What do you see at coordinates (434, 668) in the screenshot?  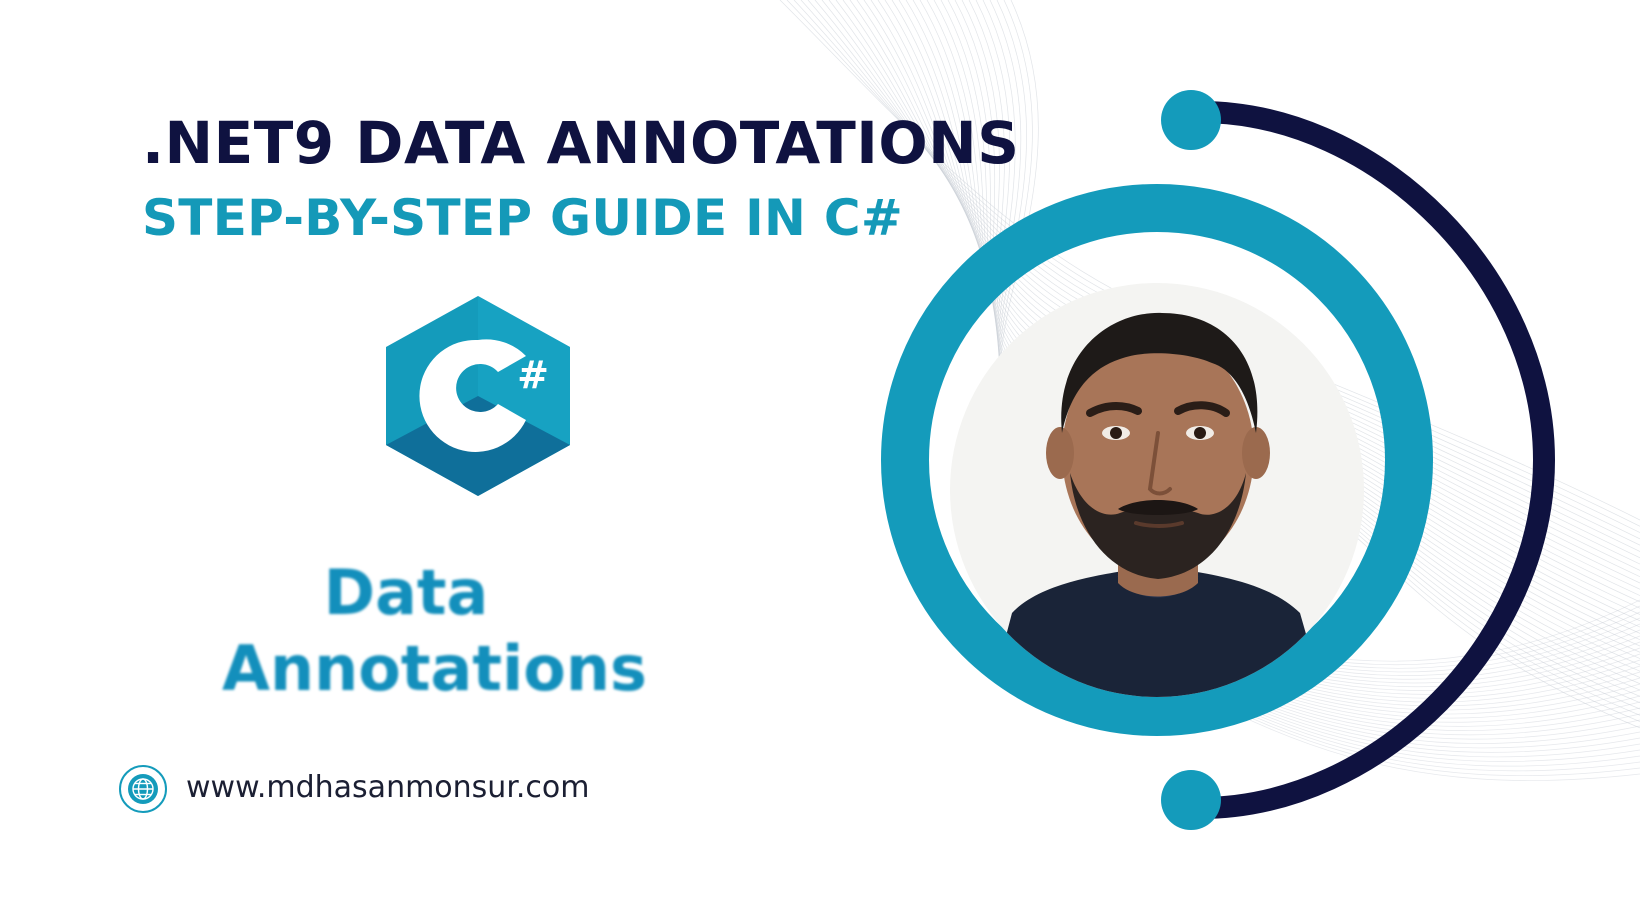 I see `logo-text-annotations: Annotations` at bounding box center [434, 668].